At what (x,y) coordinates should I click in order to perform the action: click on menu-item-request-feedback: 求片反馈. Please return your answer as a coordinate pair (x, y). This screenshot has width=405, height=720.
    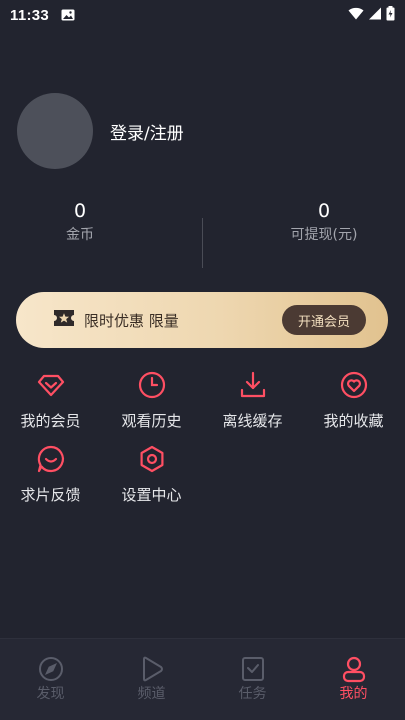
    Looking at the image, I should click on (50, 479).